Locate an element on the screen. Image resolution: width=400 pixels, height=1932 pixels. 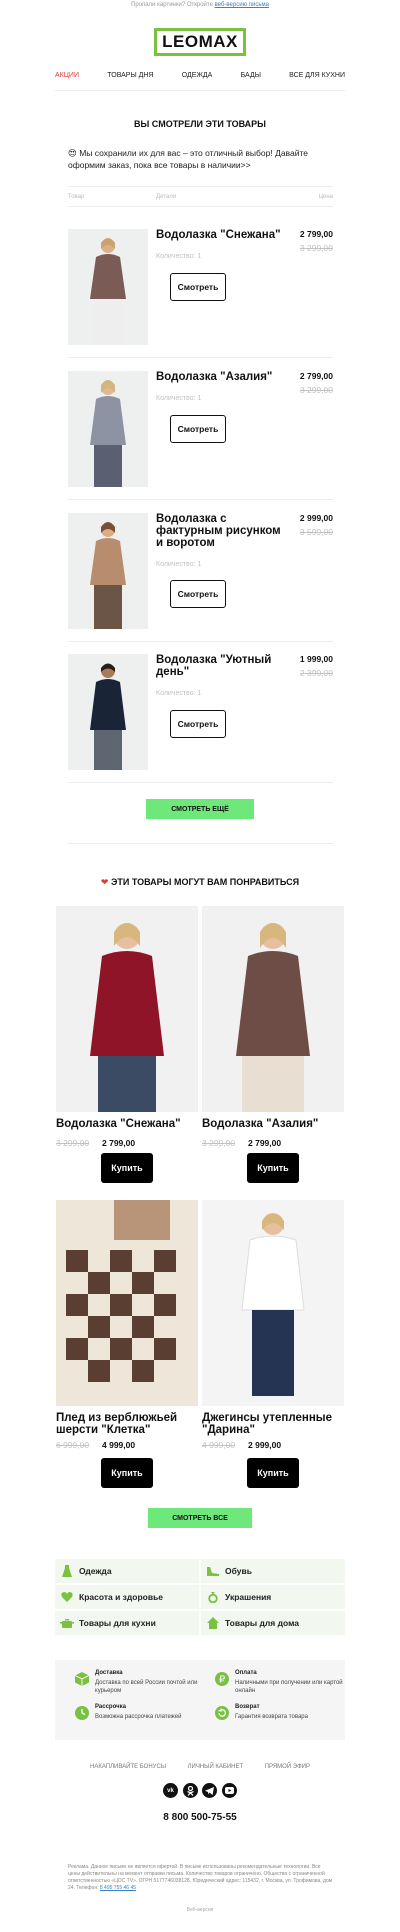
see-all-button: СМОТРЕТЬ ВСЕ is located at coordinates (200, 1518).